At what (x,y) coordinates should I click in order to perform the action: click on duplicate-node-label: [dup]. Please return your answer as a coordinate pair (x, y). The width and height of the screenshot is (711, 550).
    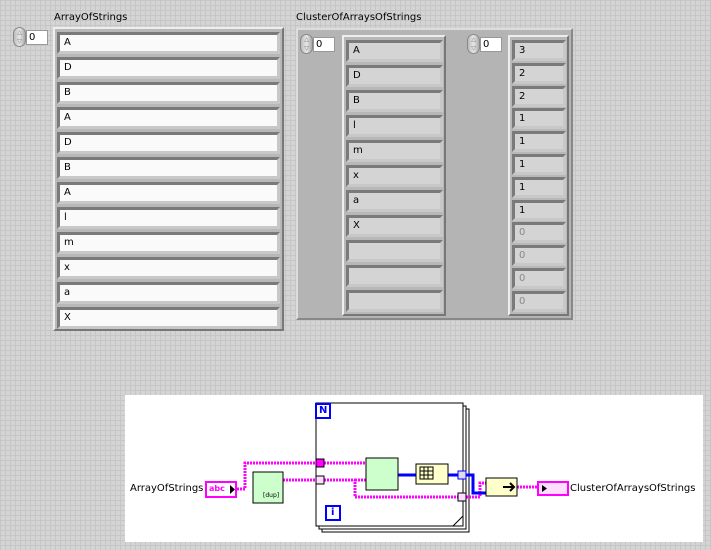
    Looking at the image, I should click on (271, 495).